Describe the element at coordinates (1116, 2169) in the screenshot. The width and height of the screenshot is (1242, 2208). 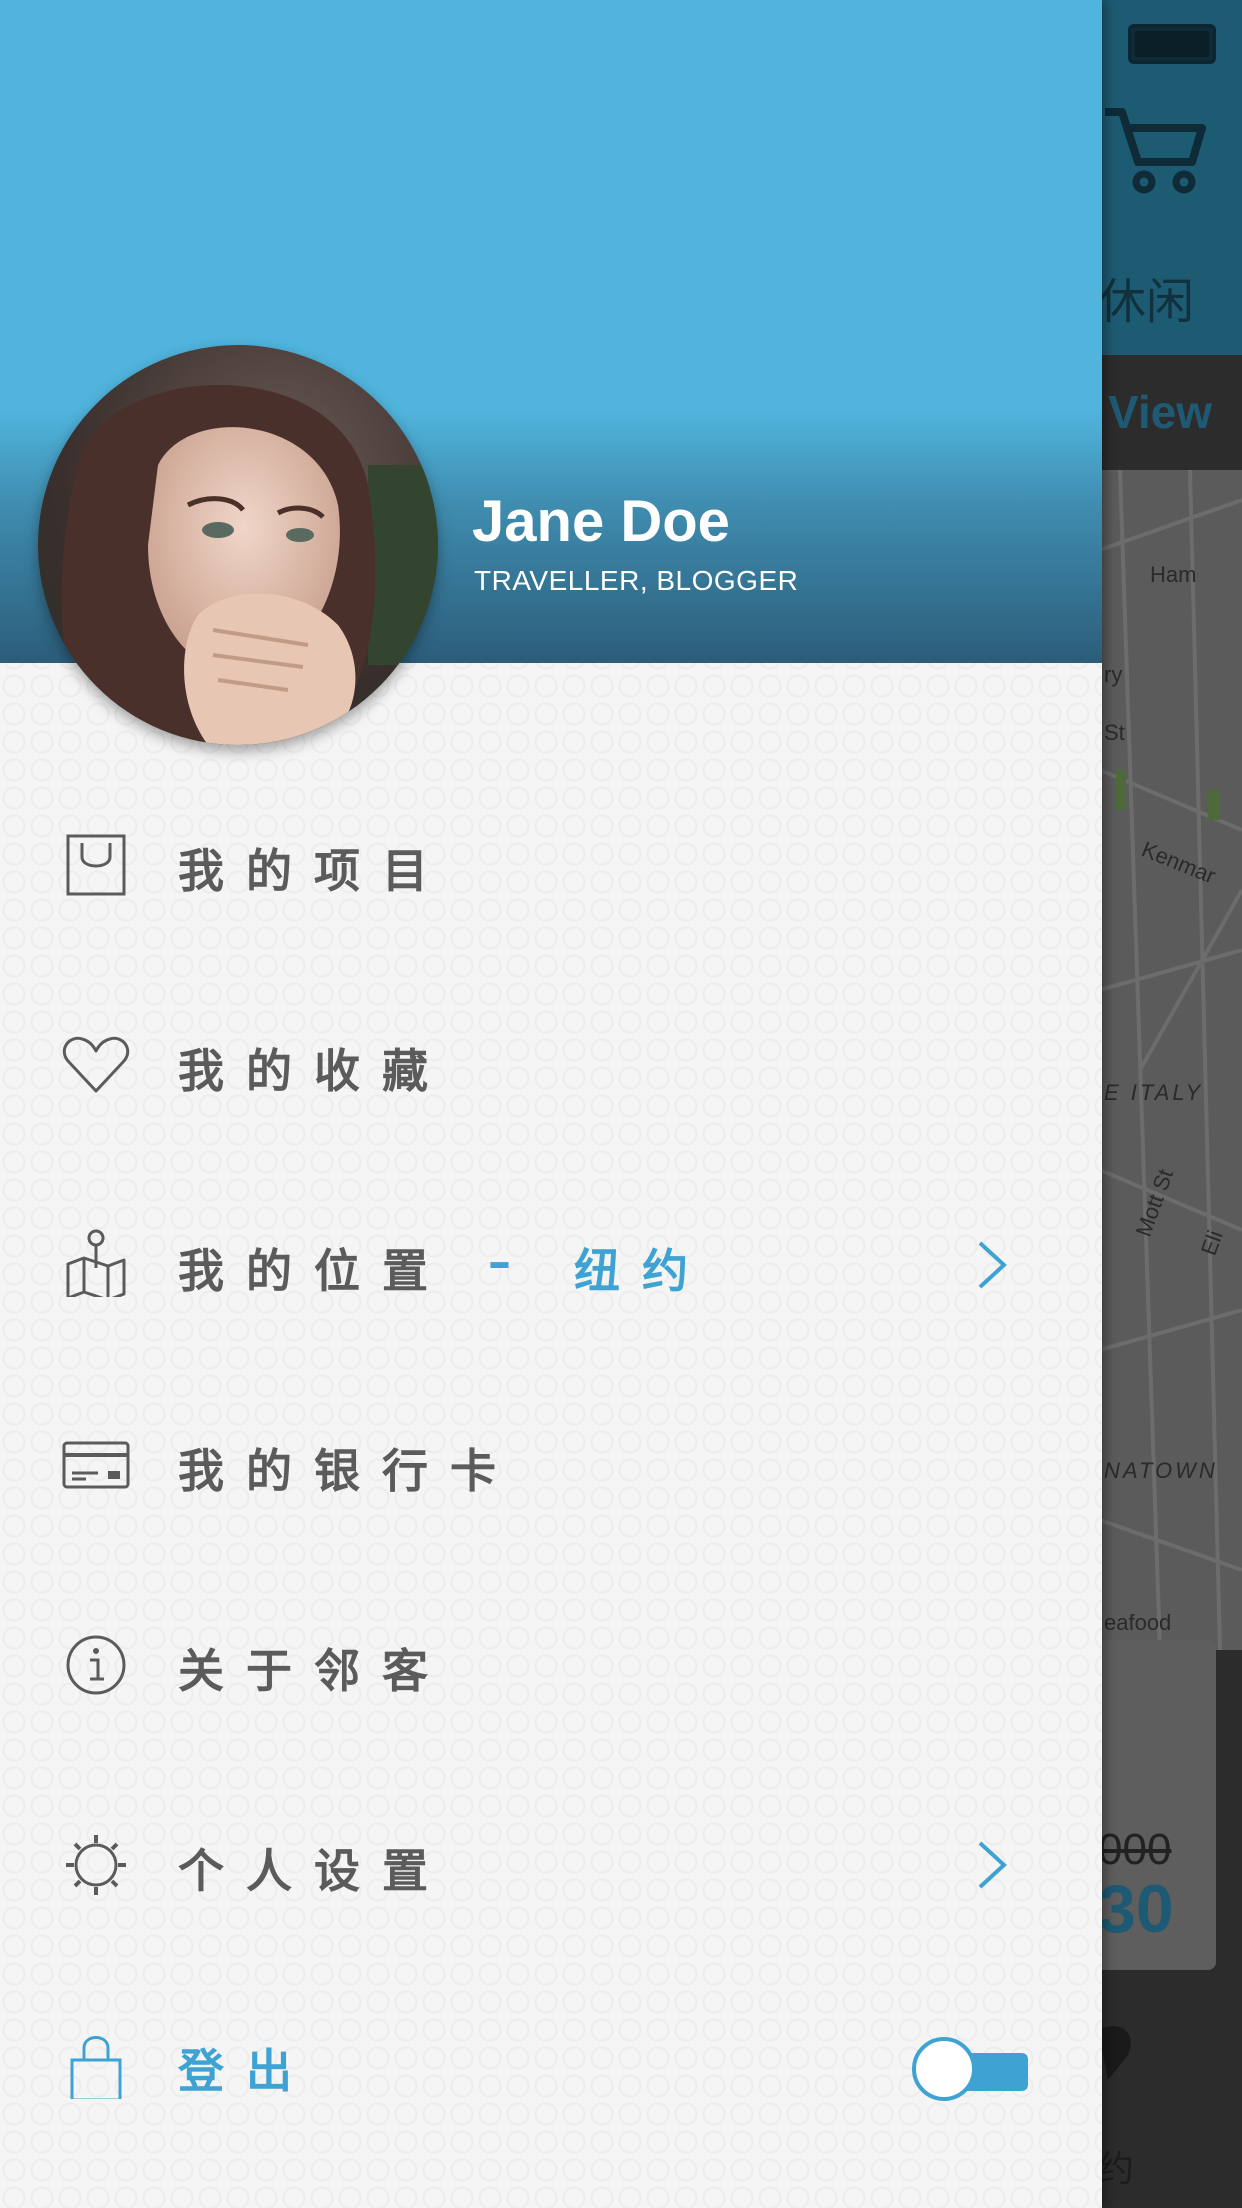
I see `background-bottom-label: 约` at that location.